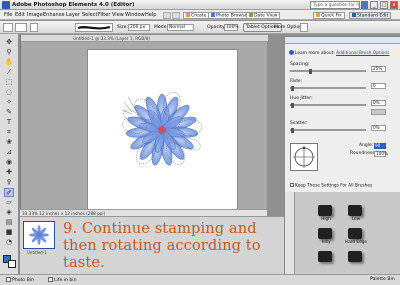  Describe the element at coordinates (9, 242) in the screenshot. I see `blur-tool-icon: ◔` at that location.